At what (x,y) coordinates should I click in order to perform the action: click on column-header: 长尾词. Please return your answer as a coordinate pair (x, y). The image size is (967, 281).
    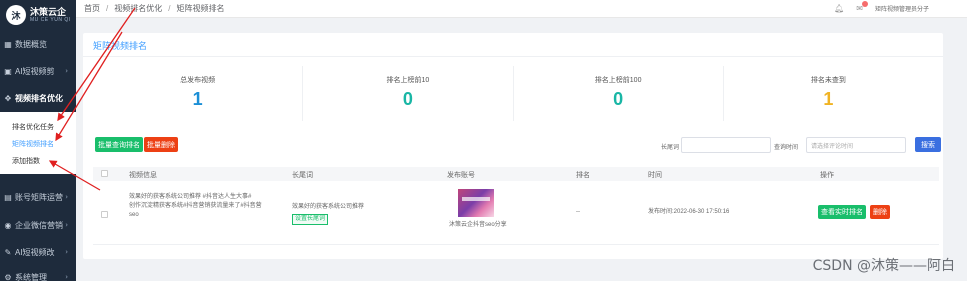
    Looking at the image, I should click on (302, 175).